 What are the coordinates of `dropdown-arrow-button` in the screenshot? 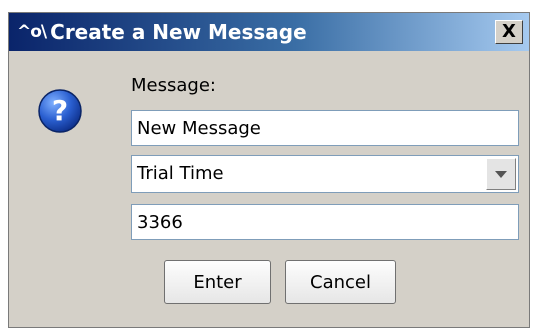 It's located at (501, 174).